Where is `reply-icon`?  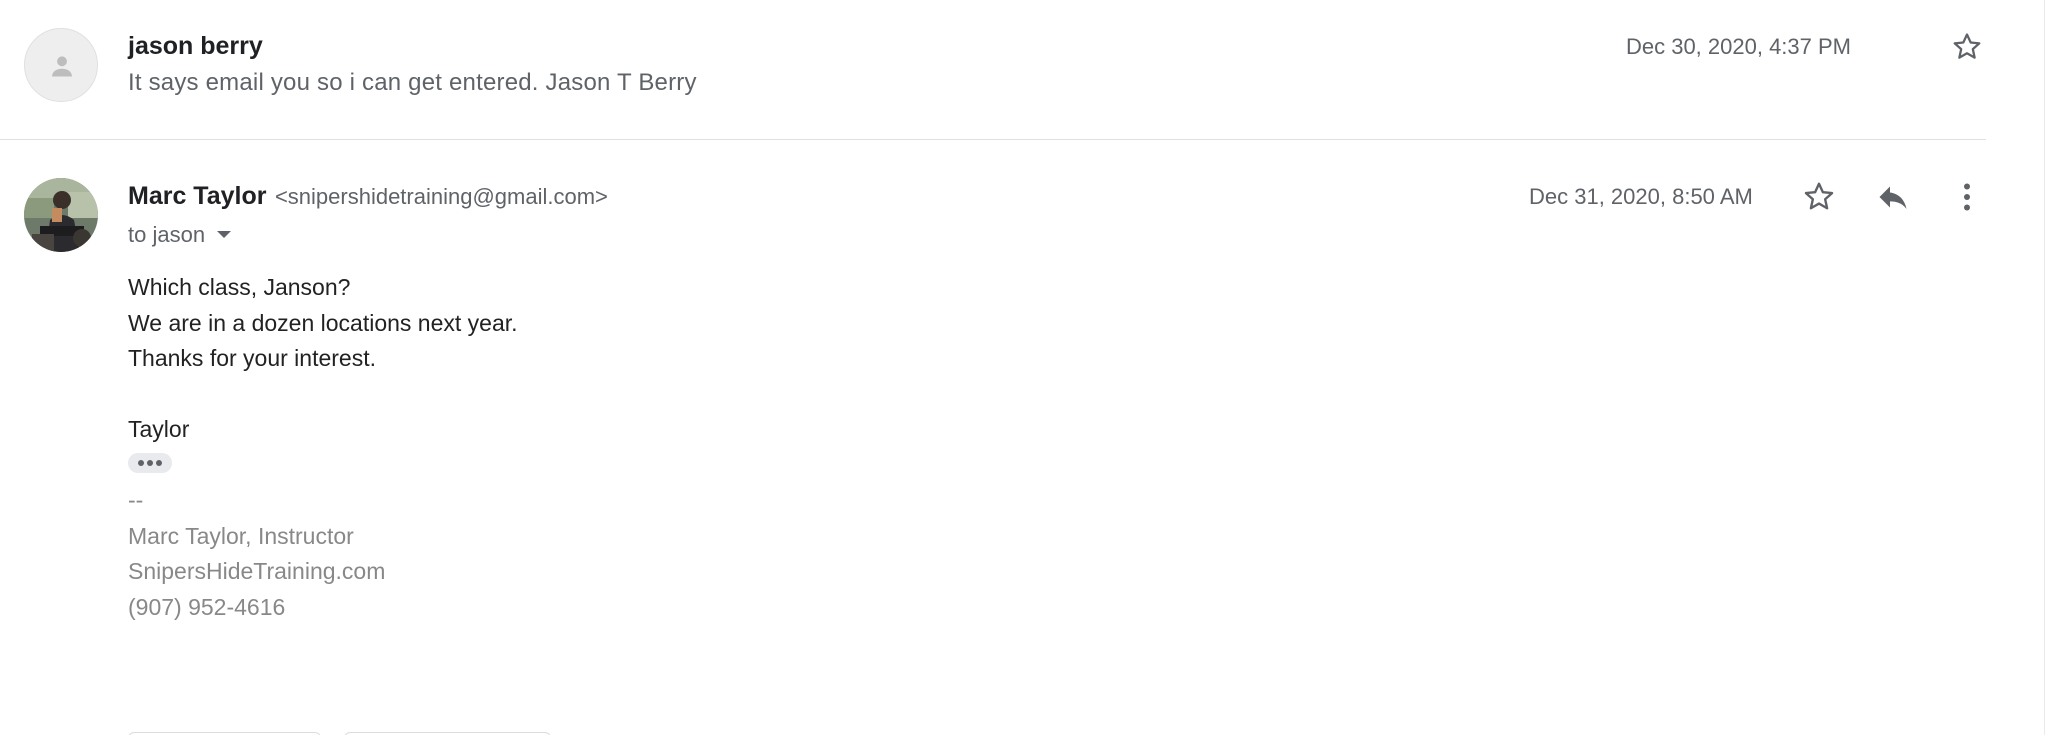 reply-icon is located at coordinates (1893, 197).